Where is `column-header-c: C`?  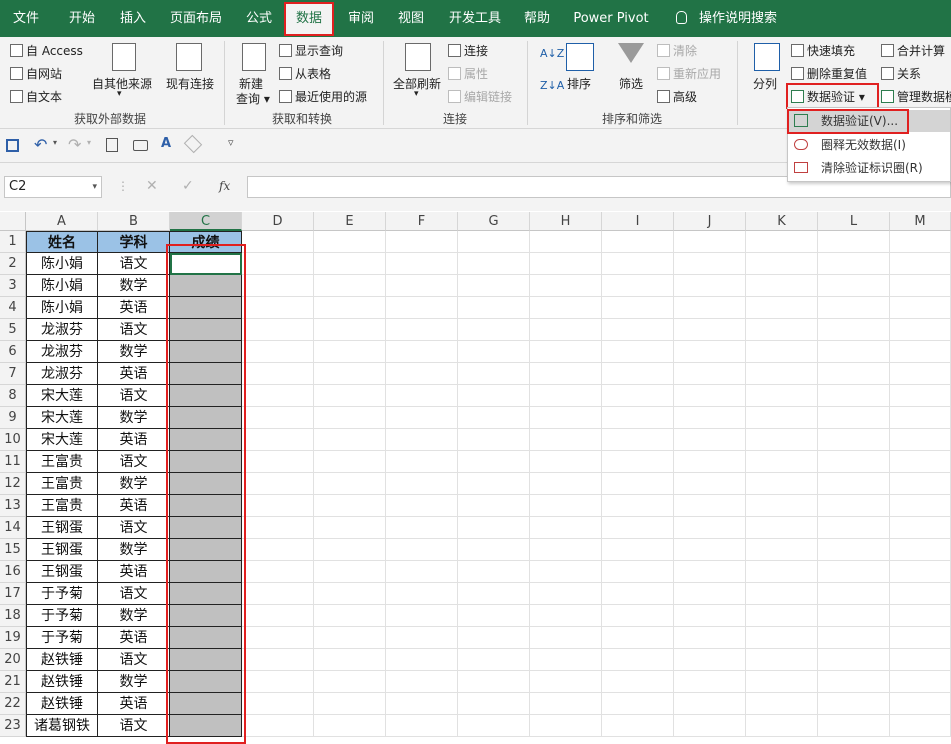
column-header-c: C is located at coordinates (206, 221).